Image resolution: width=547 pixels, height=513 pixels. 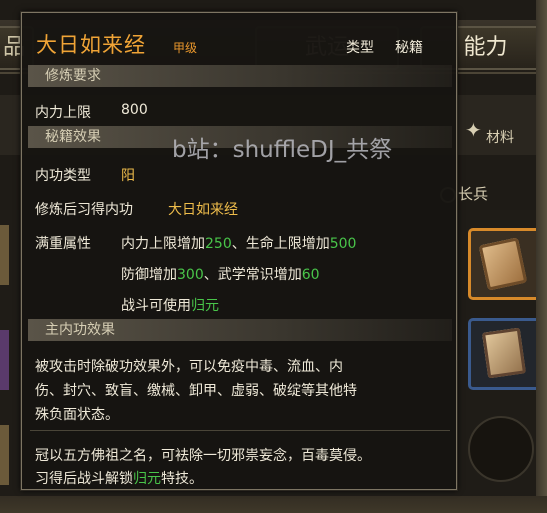 What do you see at coordinates (203, 456) in the screenshot?
I see `description-line: 冠以五方佛祖之名，可袪除一切邪祟妄念，百毒莫侵。` at bounding box center [203, 456].